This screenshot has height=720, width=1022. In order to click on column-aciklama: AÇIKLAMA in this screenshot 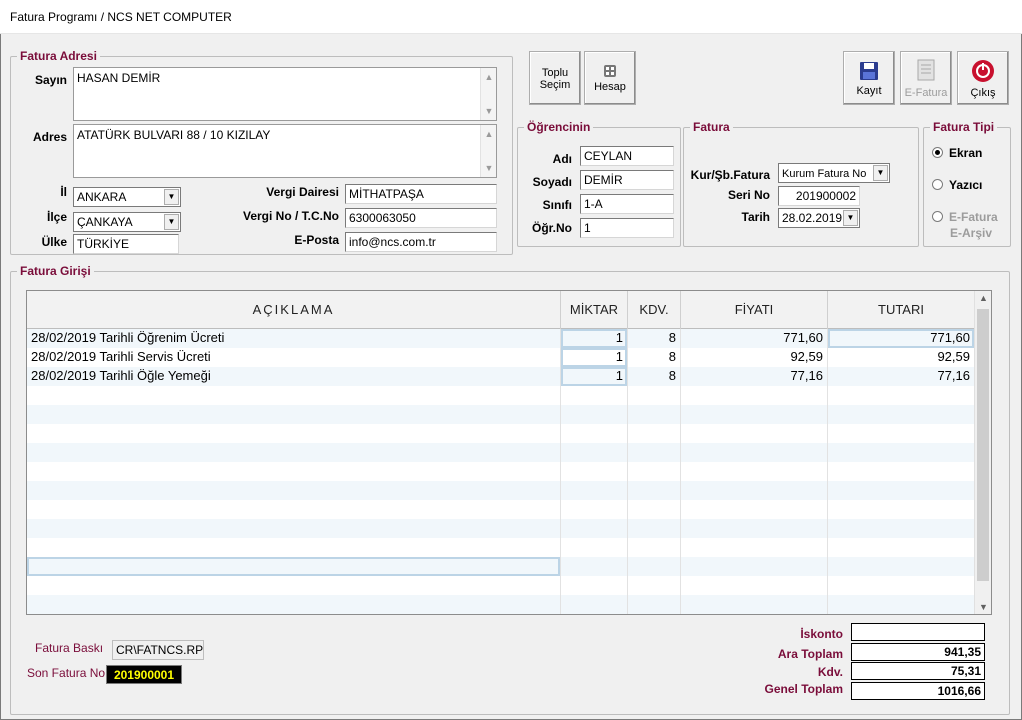, I will do `click(294, 310)`.